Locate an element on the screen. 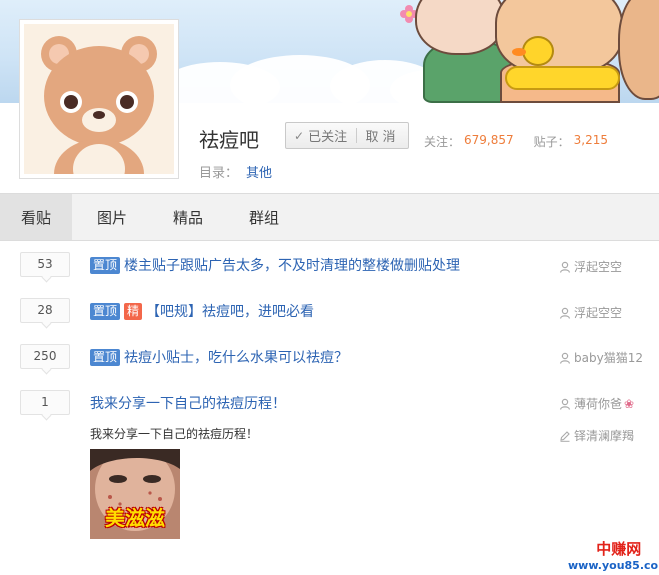 The image size is (659, 575). rubber-duck-decoration is located at coordinates (538, 51).